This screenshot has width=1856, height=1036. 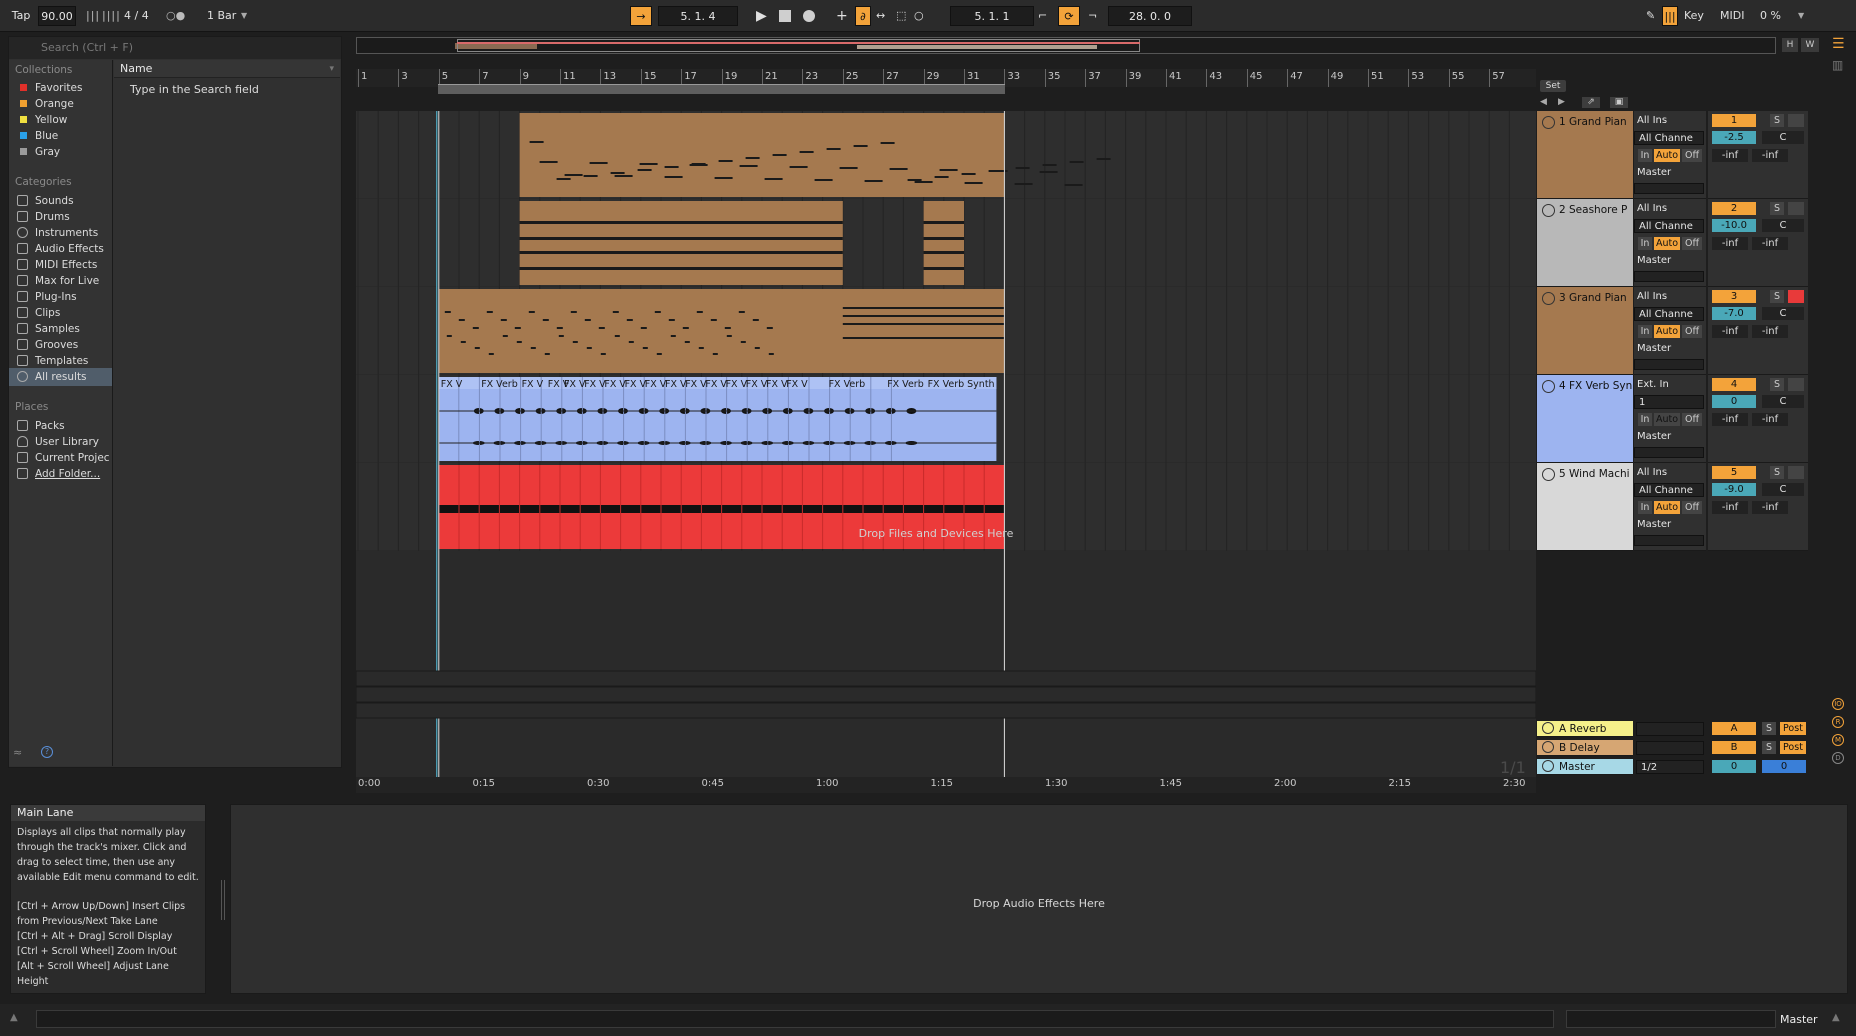 What do you see at coordinates (1653, 16) in the screenshot?
I see `draw-mode-icon: ✎` at bounding box center [1653, 16].